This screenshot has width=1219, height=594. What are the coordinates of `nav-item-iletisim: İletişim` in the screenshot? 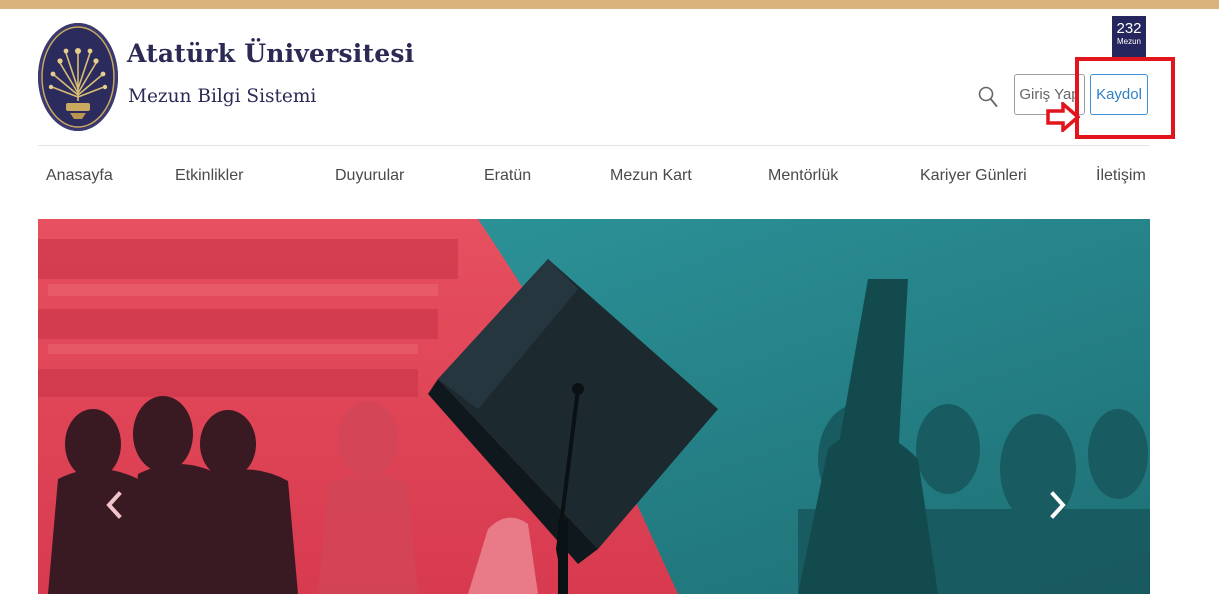 It's located at (1121, 176).